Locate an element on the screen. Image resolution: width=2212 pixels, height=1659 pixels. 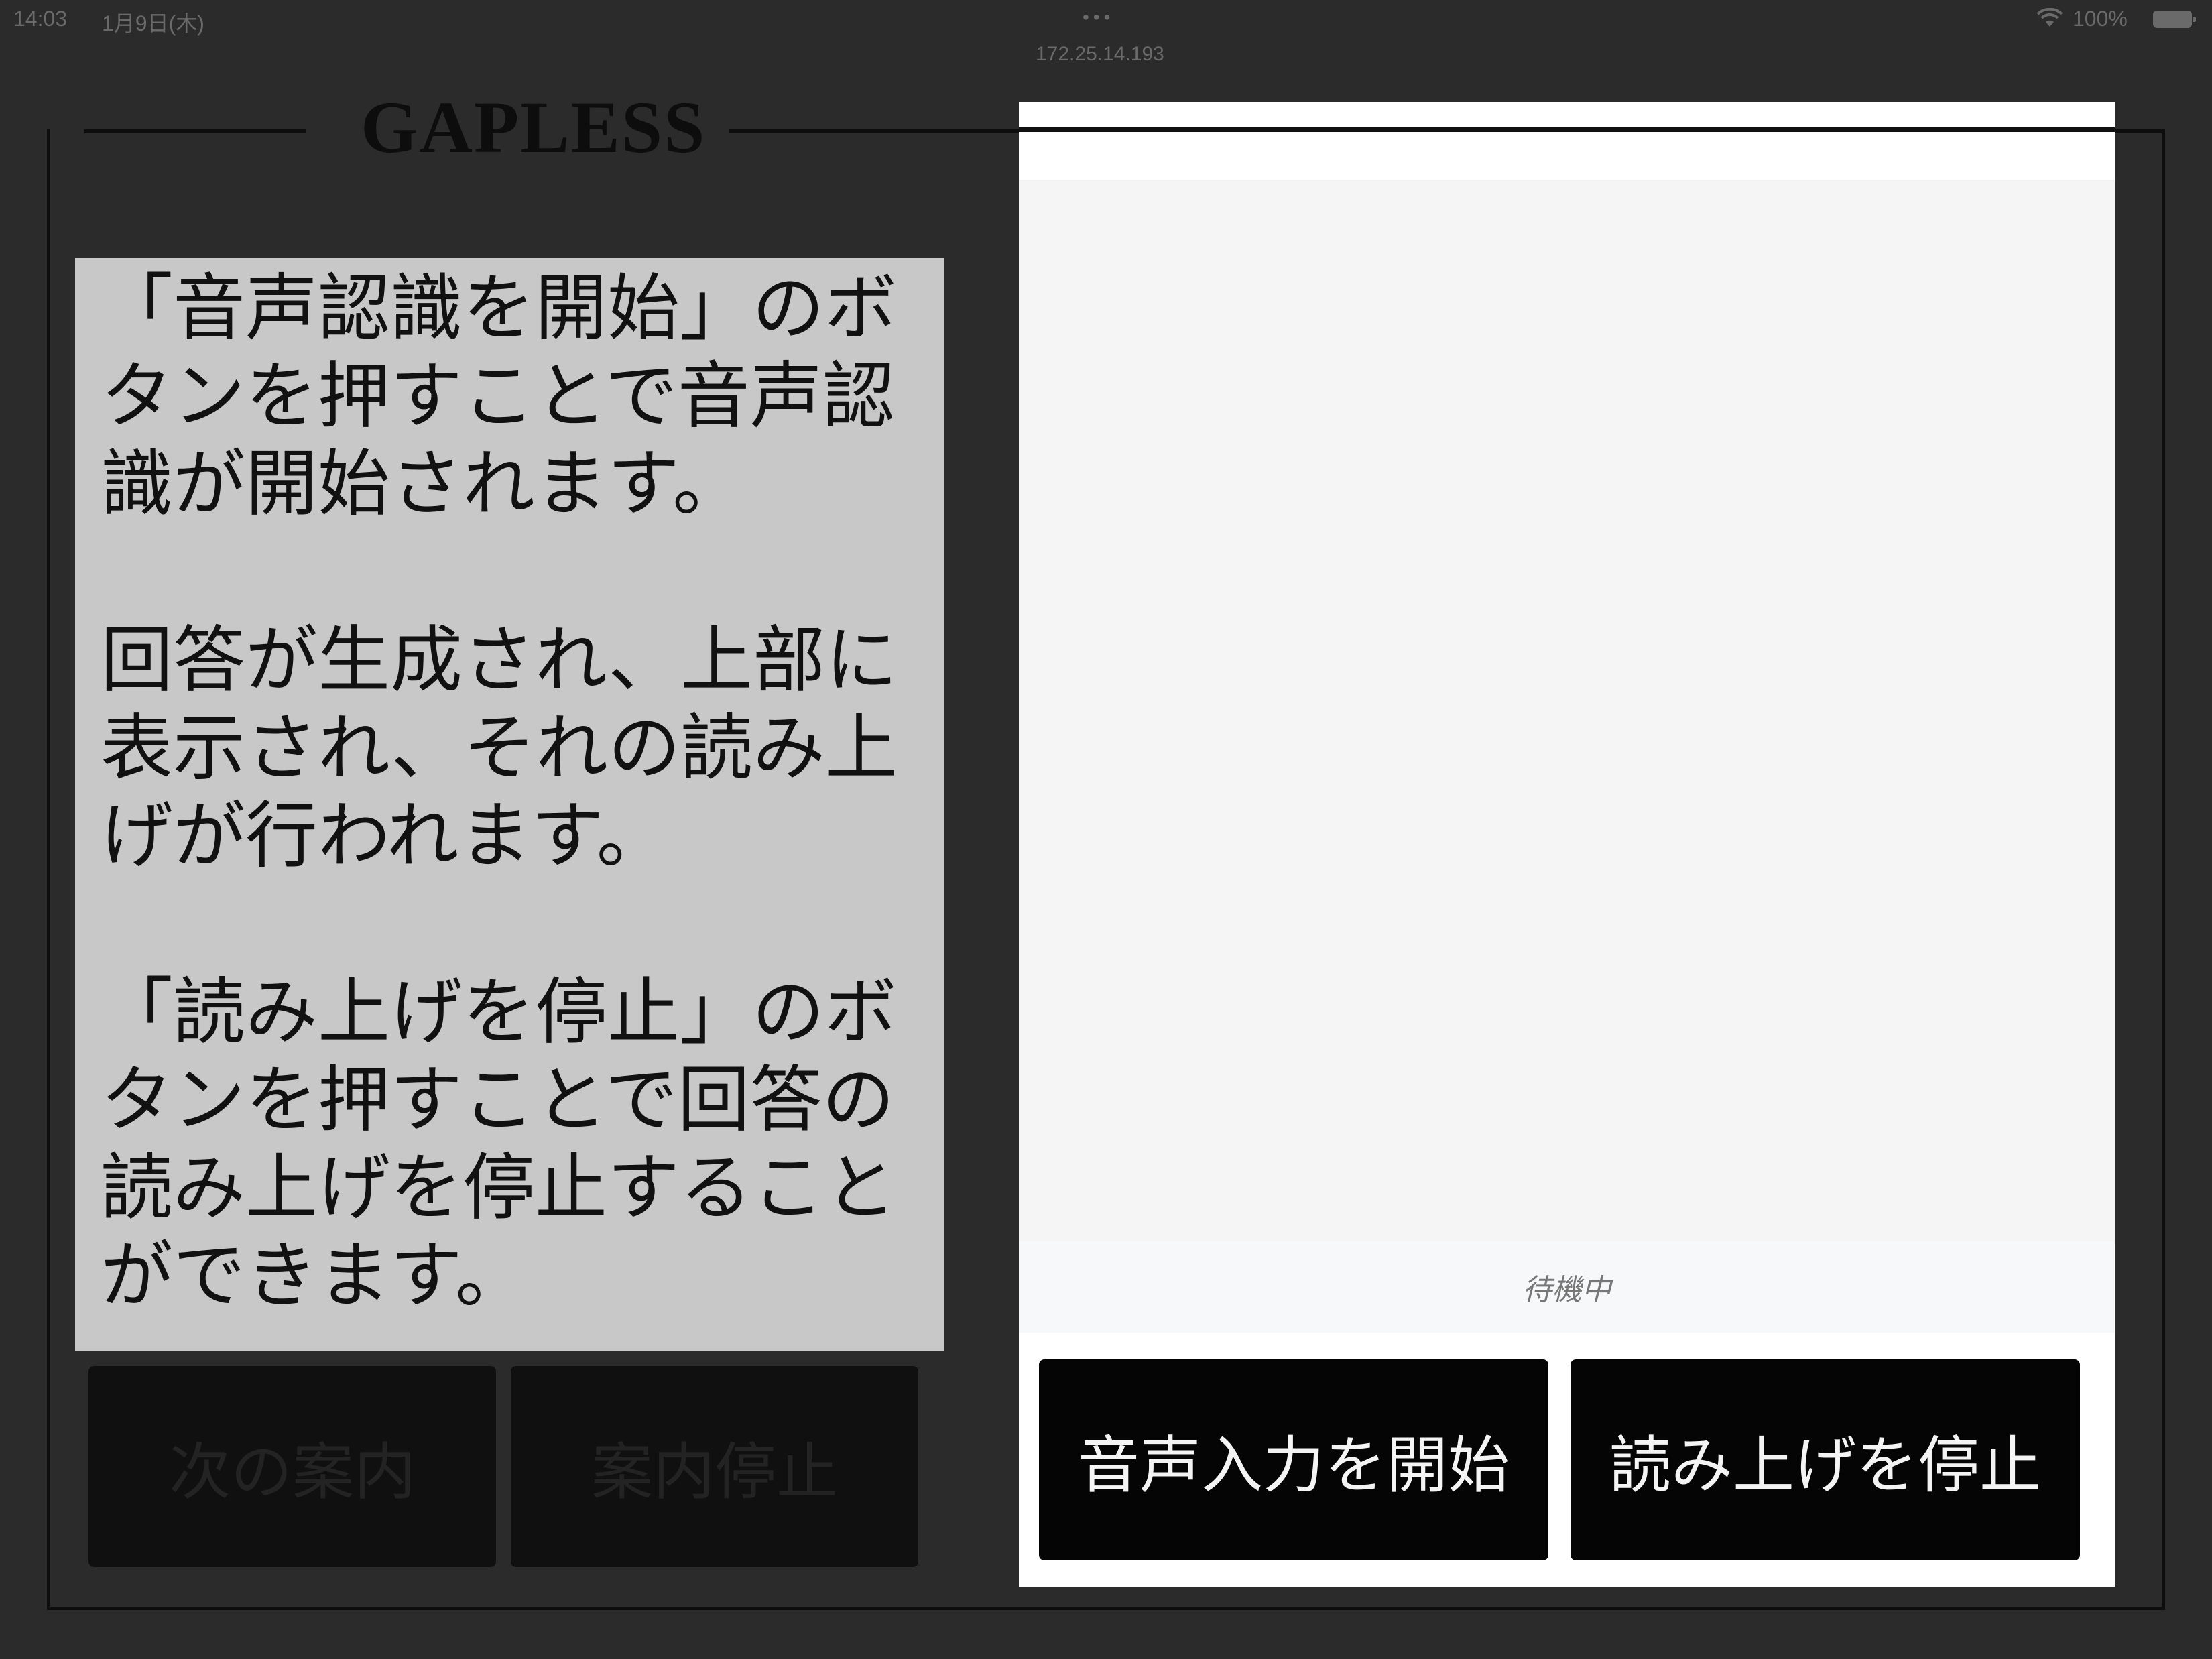
help-paragraph-response: 回答が生成され、上部に 表示され、それの読み上 げが行われます。 is located at coordinates (499, 748).